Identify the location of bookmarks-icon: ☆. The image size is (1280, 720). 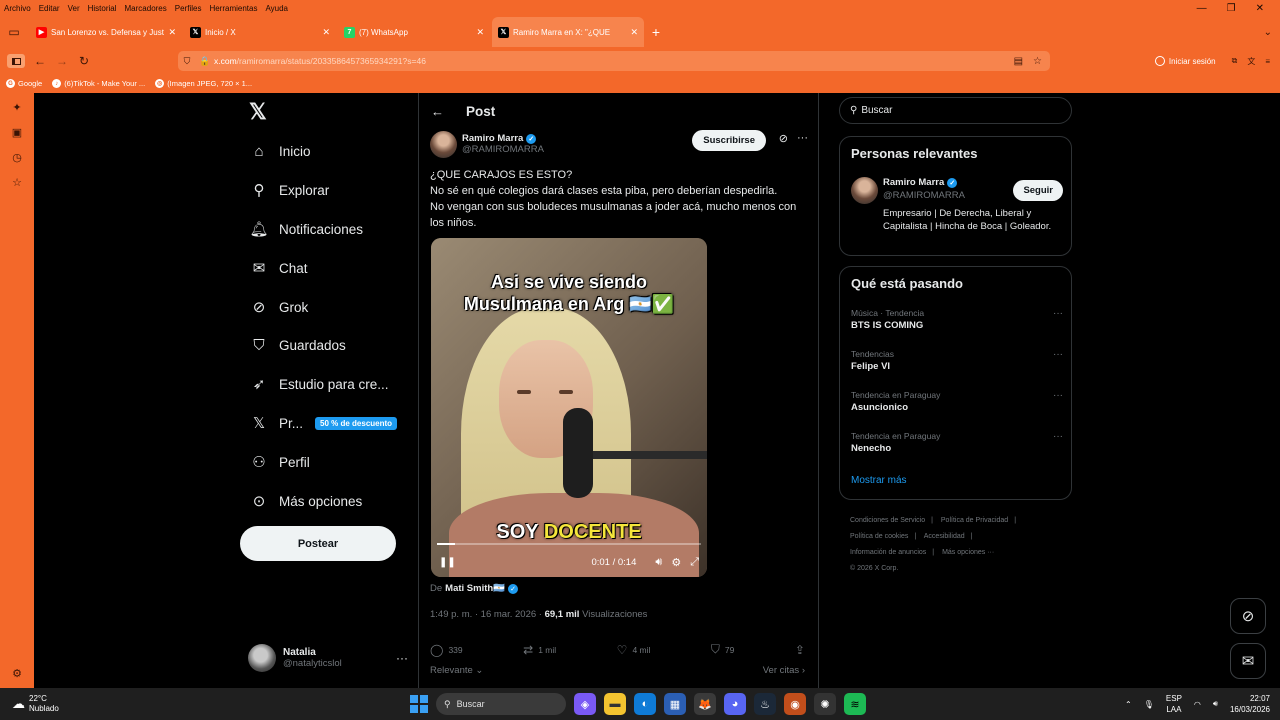
(17, 182).